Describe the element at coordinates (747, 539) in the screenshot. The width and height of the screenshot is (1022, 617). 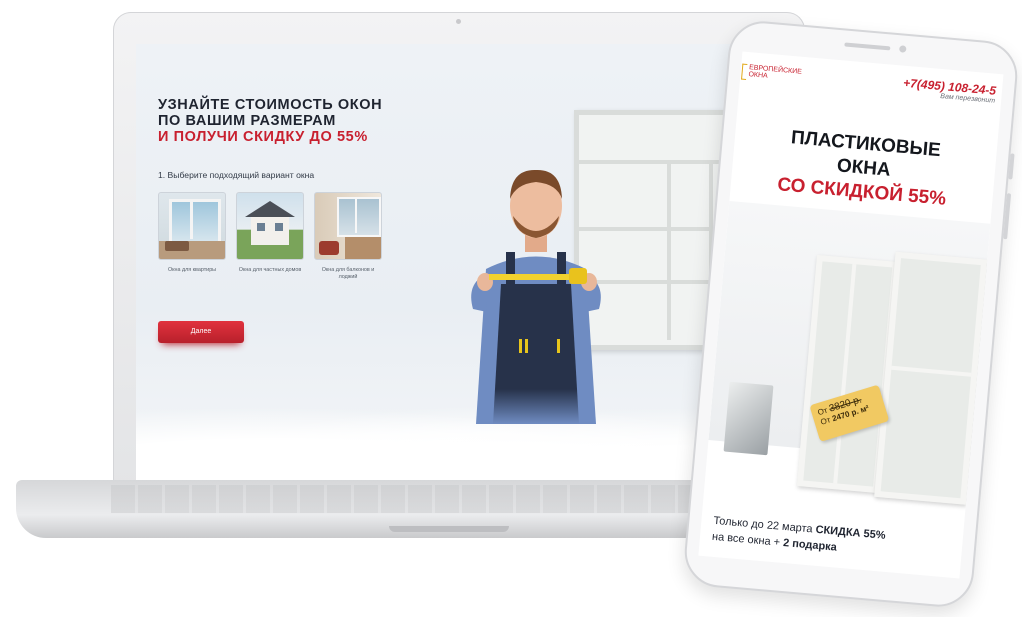
I see `footer-line-2-text: на все окна +` at that location.